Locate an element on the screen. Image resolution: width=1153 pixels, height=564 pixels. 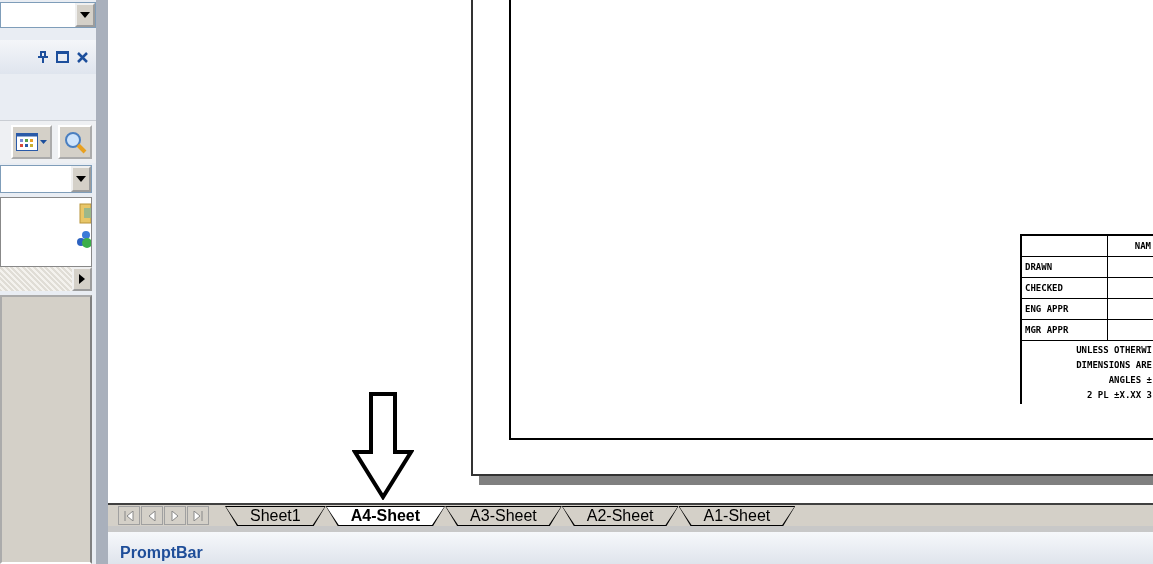
sheet-tab: A4-Sheet is located at coordinates (385, 516).